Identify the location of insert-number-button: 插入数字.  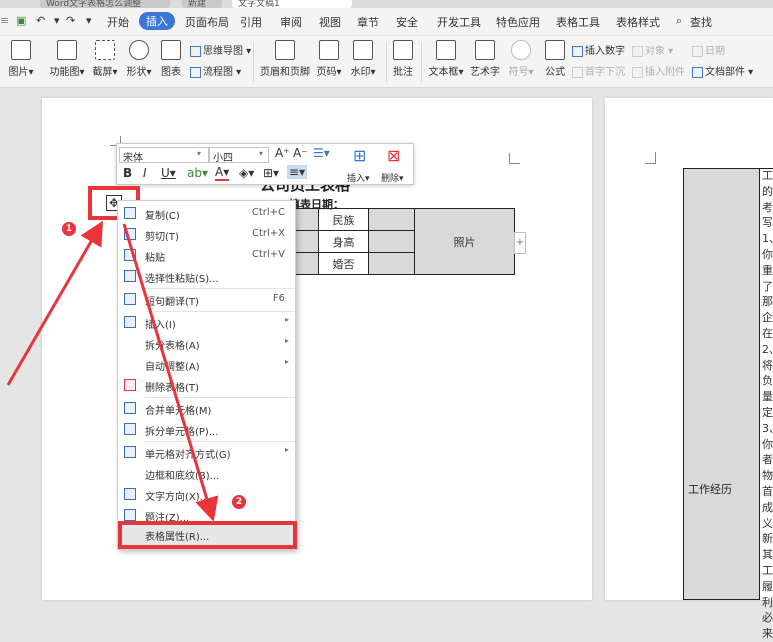
(598, 49).